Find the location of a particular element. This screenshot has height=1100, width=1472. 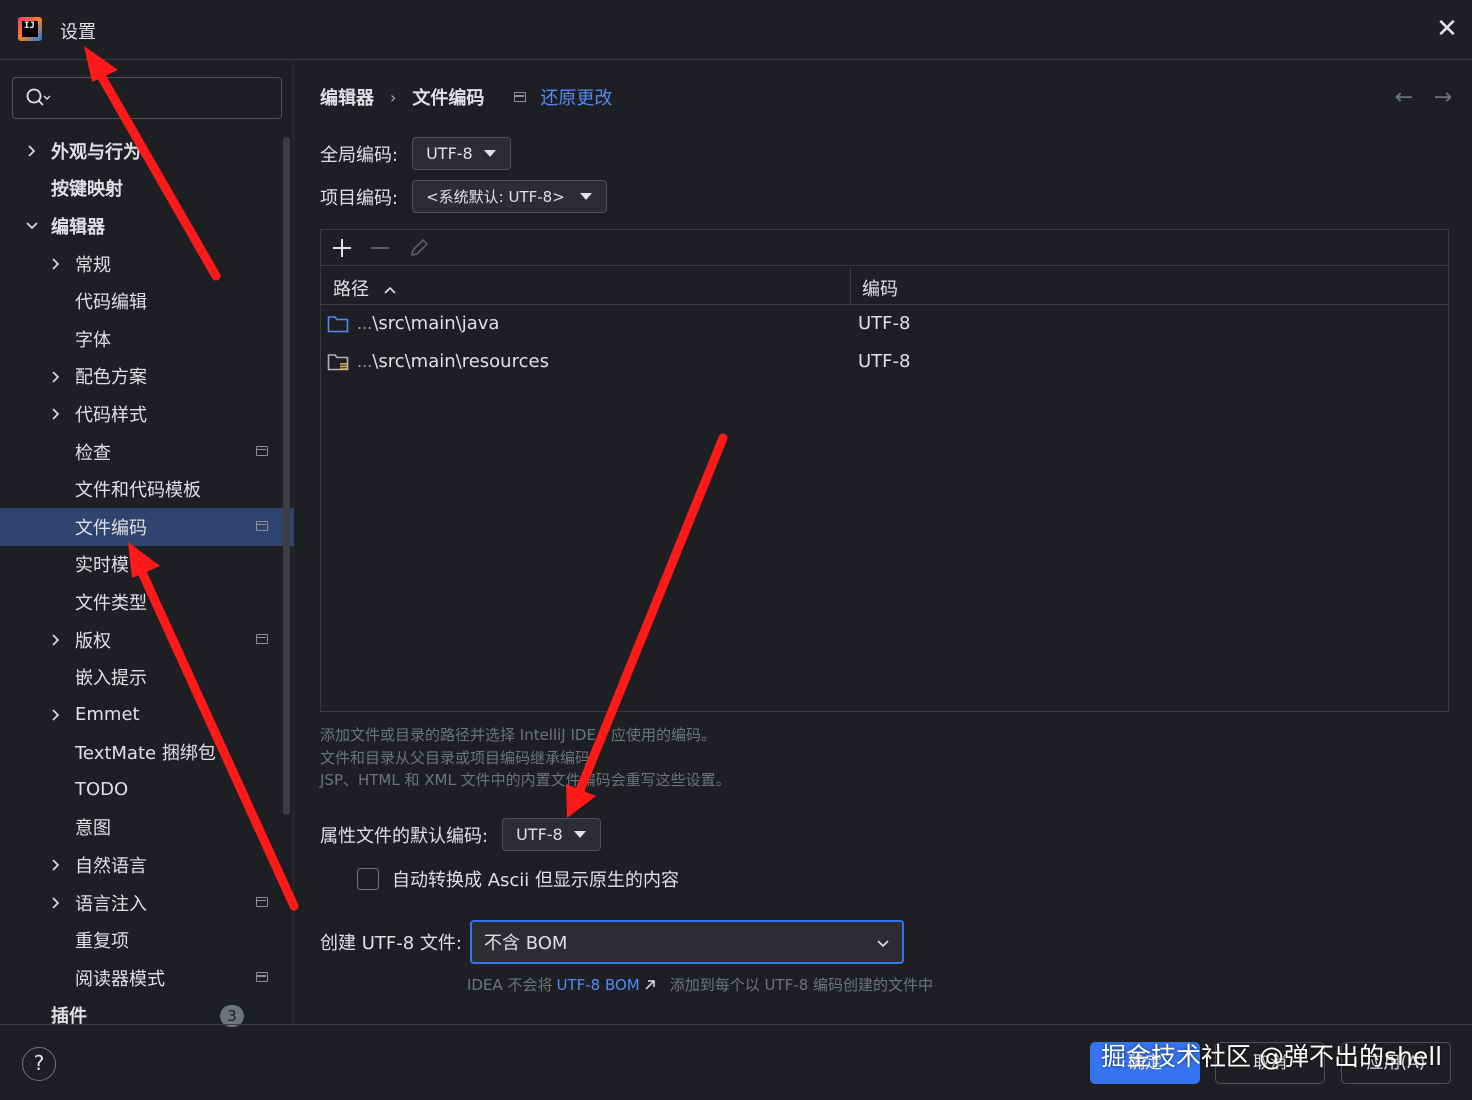

edit-icon is located at coordinates (419, 248).